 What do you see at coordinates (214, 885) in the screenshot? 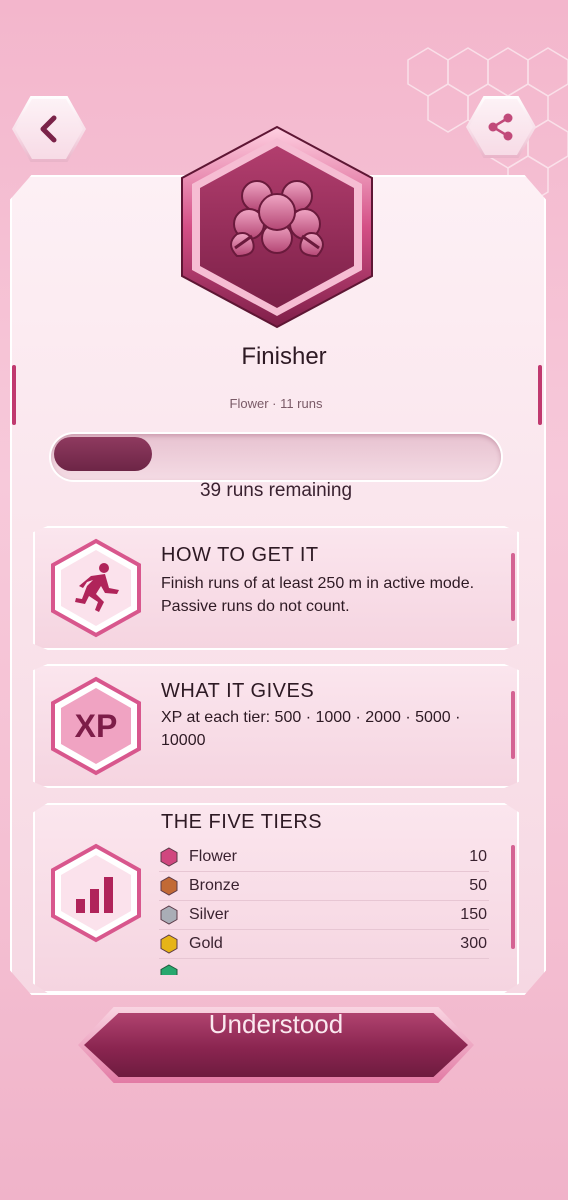
I see `tier-name: Bronze` at bounding box center [214, 885].